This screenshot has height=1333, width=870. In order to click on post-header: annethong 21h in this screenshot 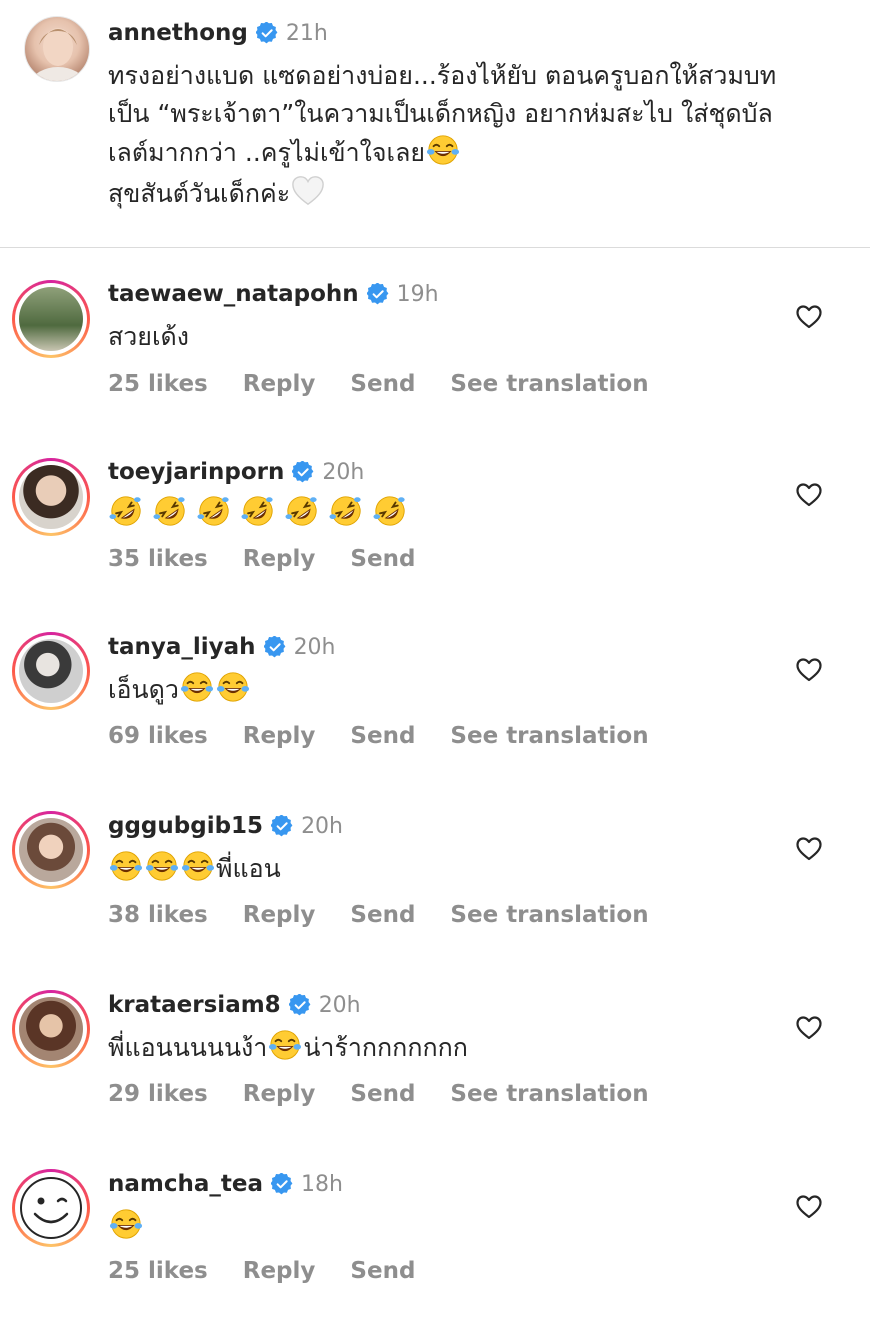, I will do `click(218, 33)`.